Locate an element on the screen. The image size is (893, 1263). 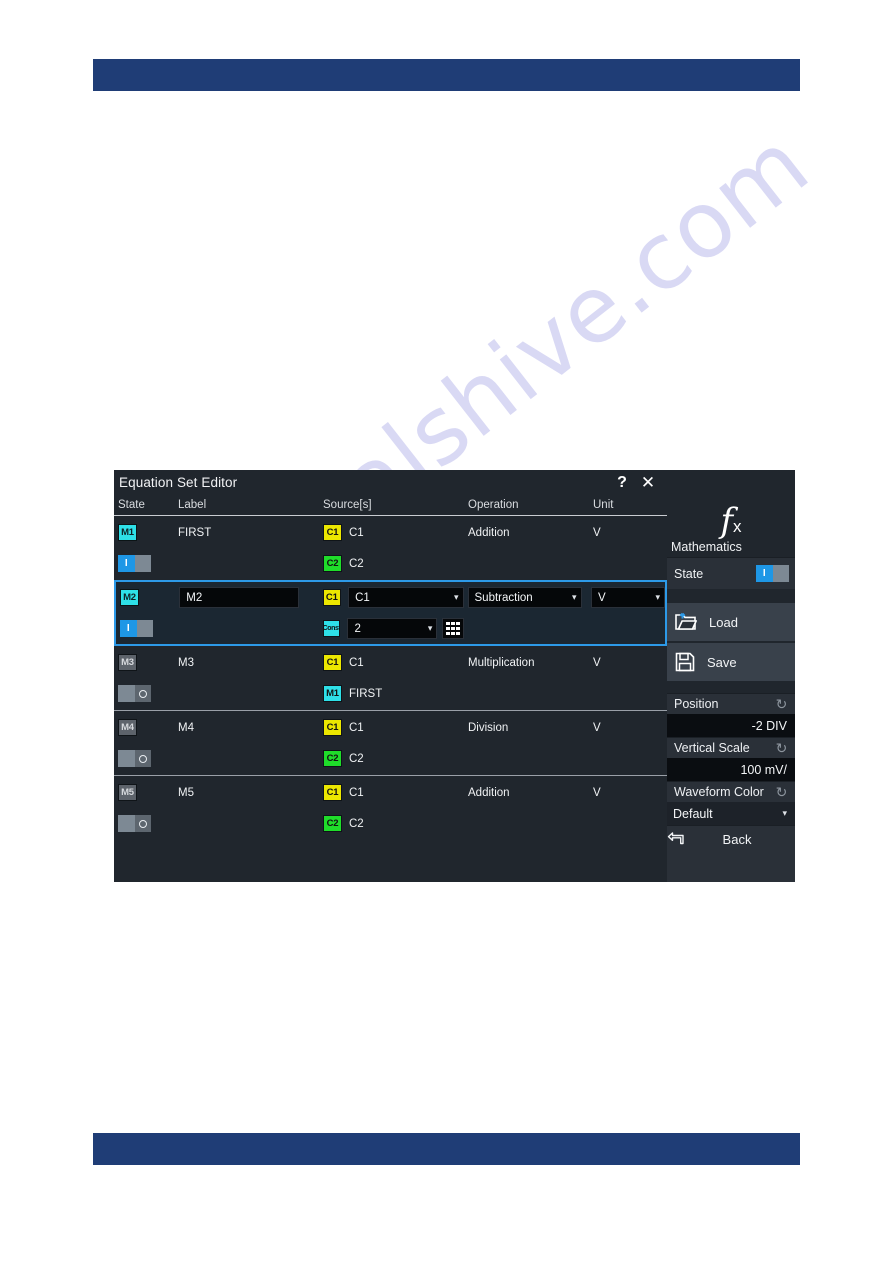
close-icon: ✕ is located at coordinates (648, 483).